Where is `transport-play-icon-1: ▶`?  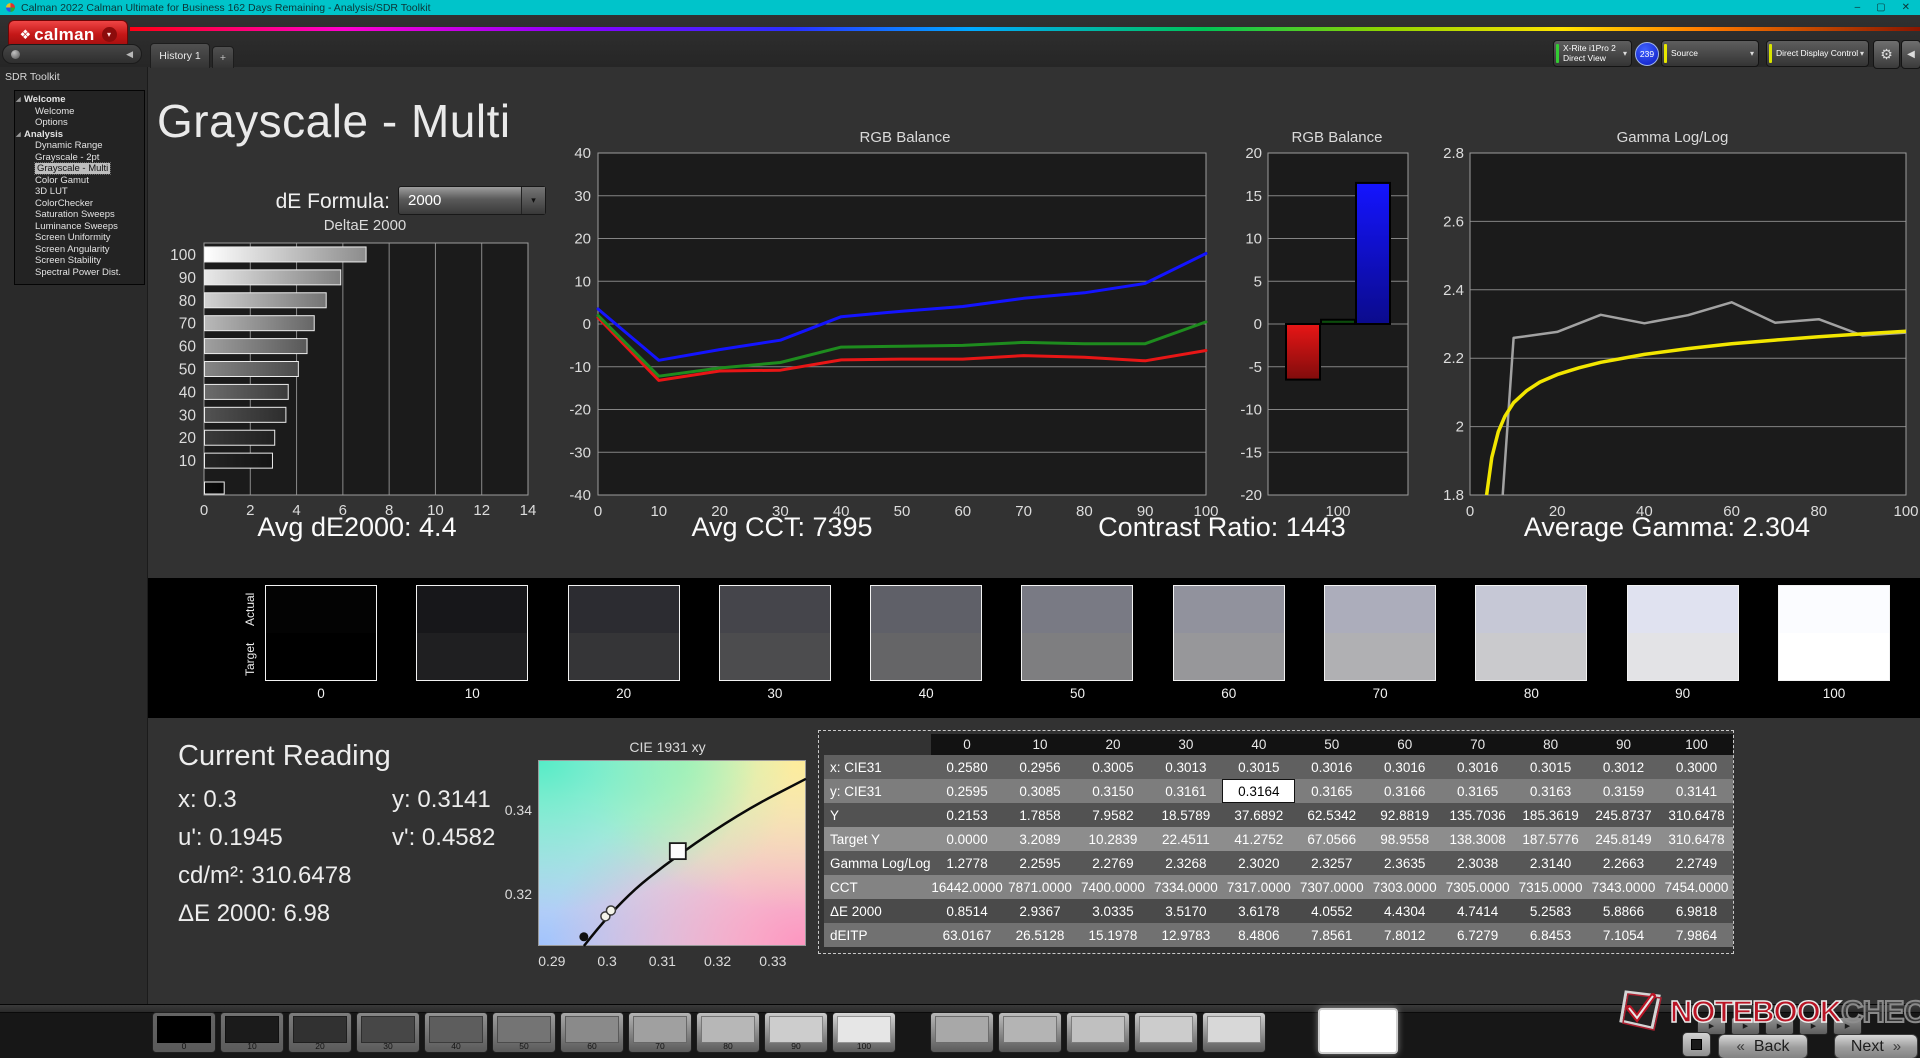
transport-play-icon-1: ▶ is located at coordinates (1745, 1026).